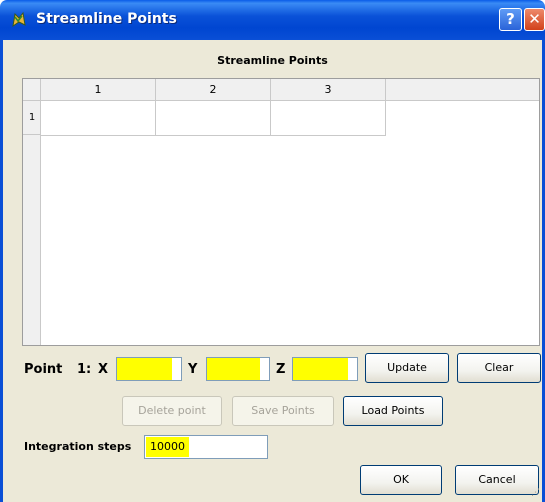 This screenshot has height=502, width=545. I want to click on update-button: Update, so click(407, 368).